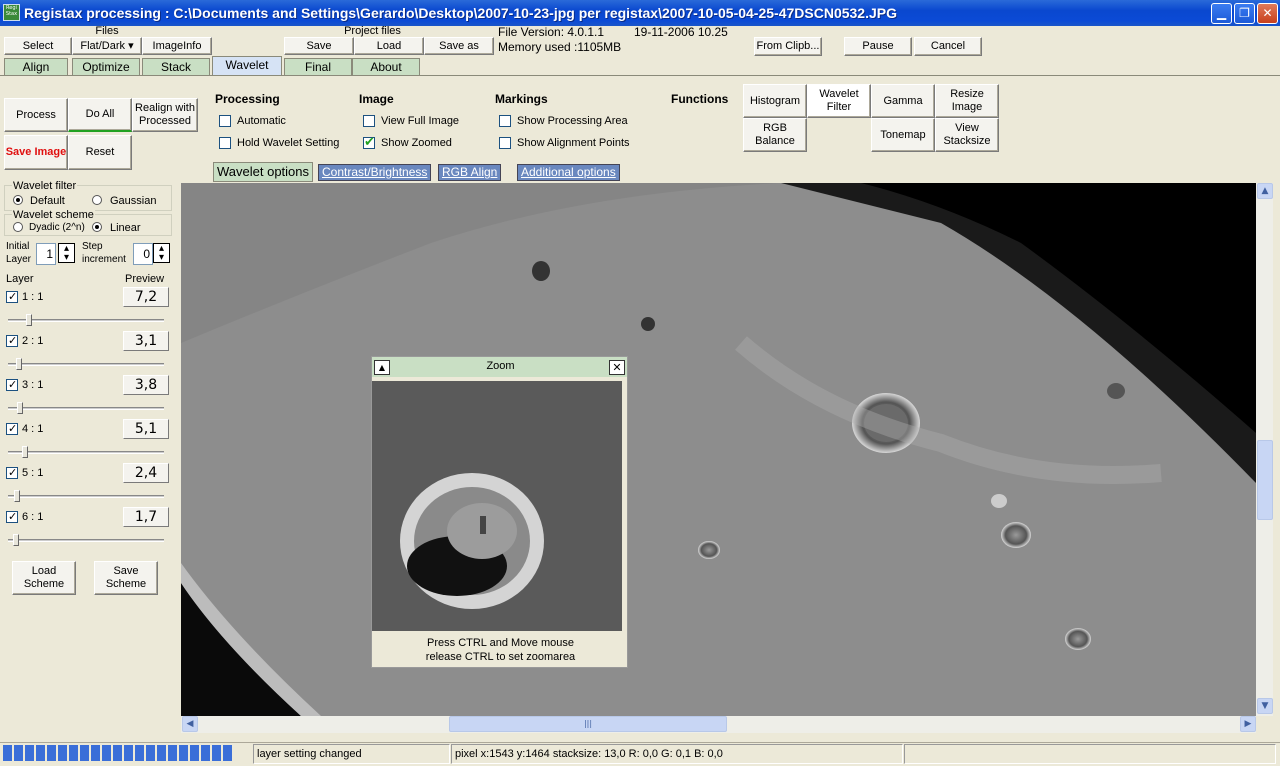 The width and height of the screenshot is (1280, 766). What do you see at coordinates (165, 115) in the screenshot?
I see `realign-button: Realign with Processed` at bounding box center [165, 115].